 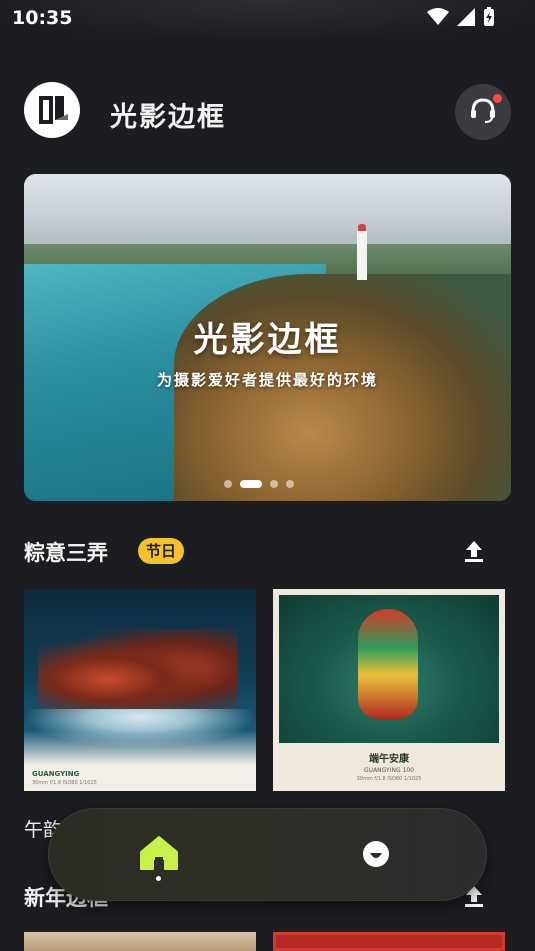 I want to click on battery-charging-icon, so click(x=489, y=19).